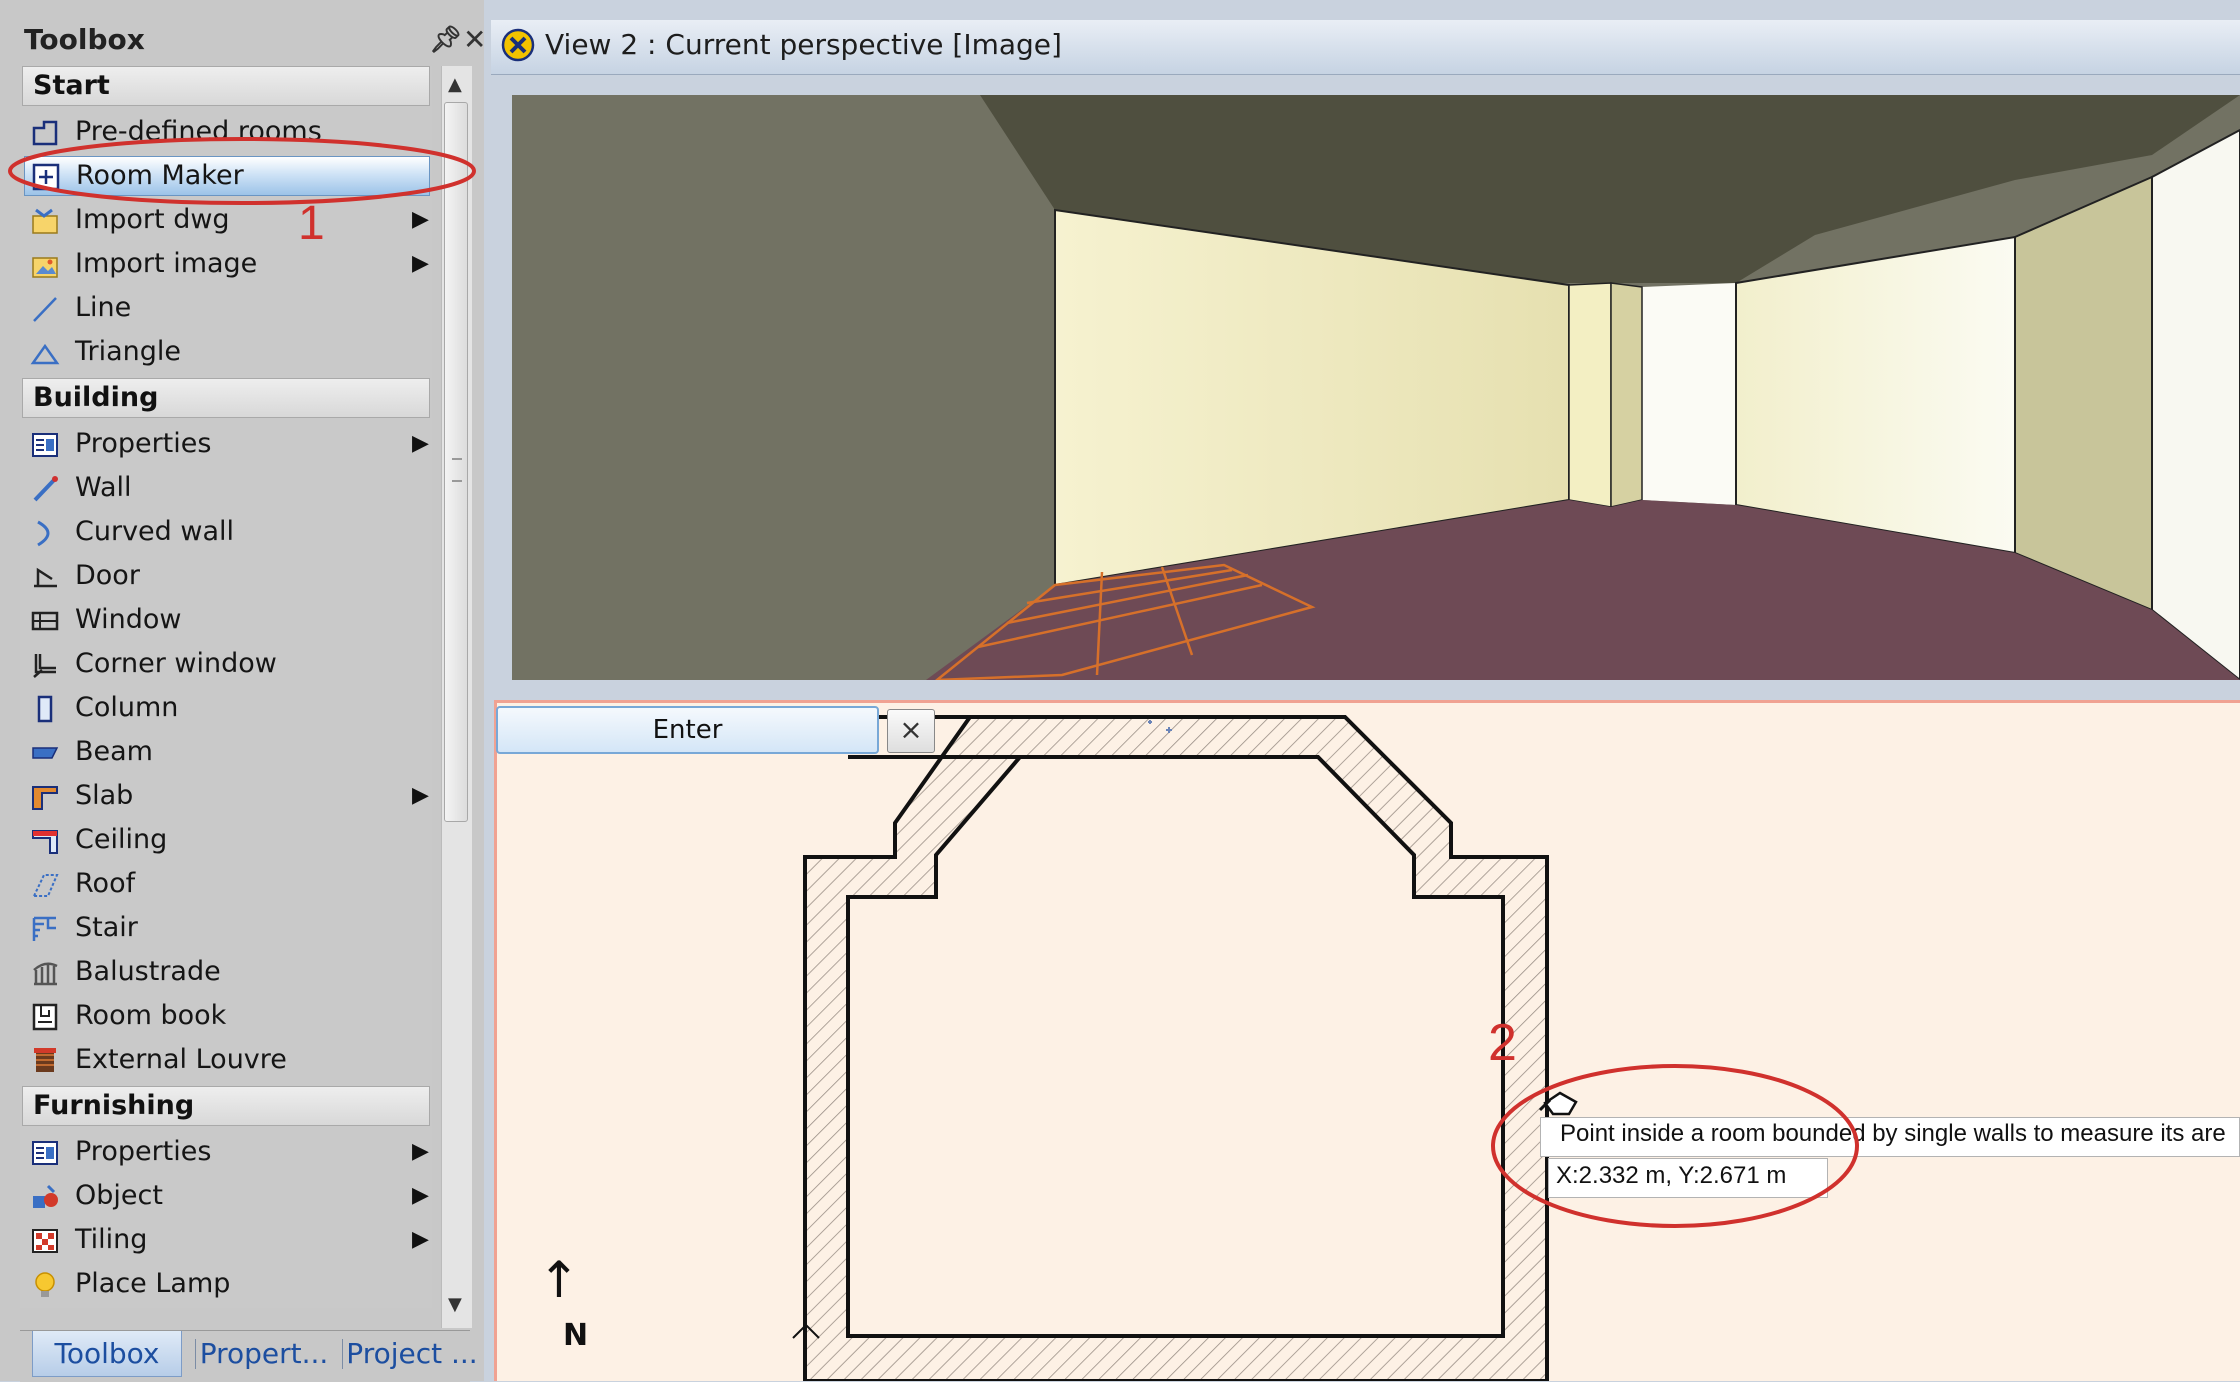  Describe the element at coordinates (226, 86) in the screenshot. I see `category-start: Start` at that location.